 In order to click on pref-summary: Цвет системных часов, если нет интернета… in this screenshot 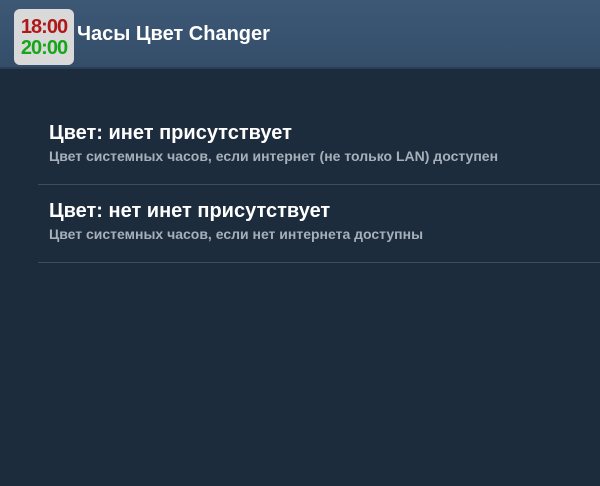, I will do `click(236, 234)`.